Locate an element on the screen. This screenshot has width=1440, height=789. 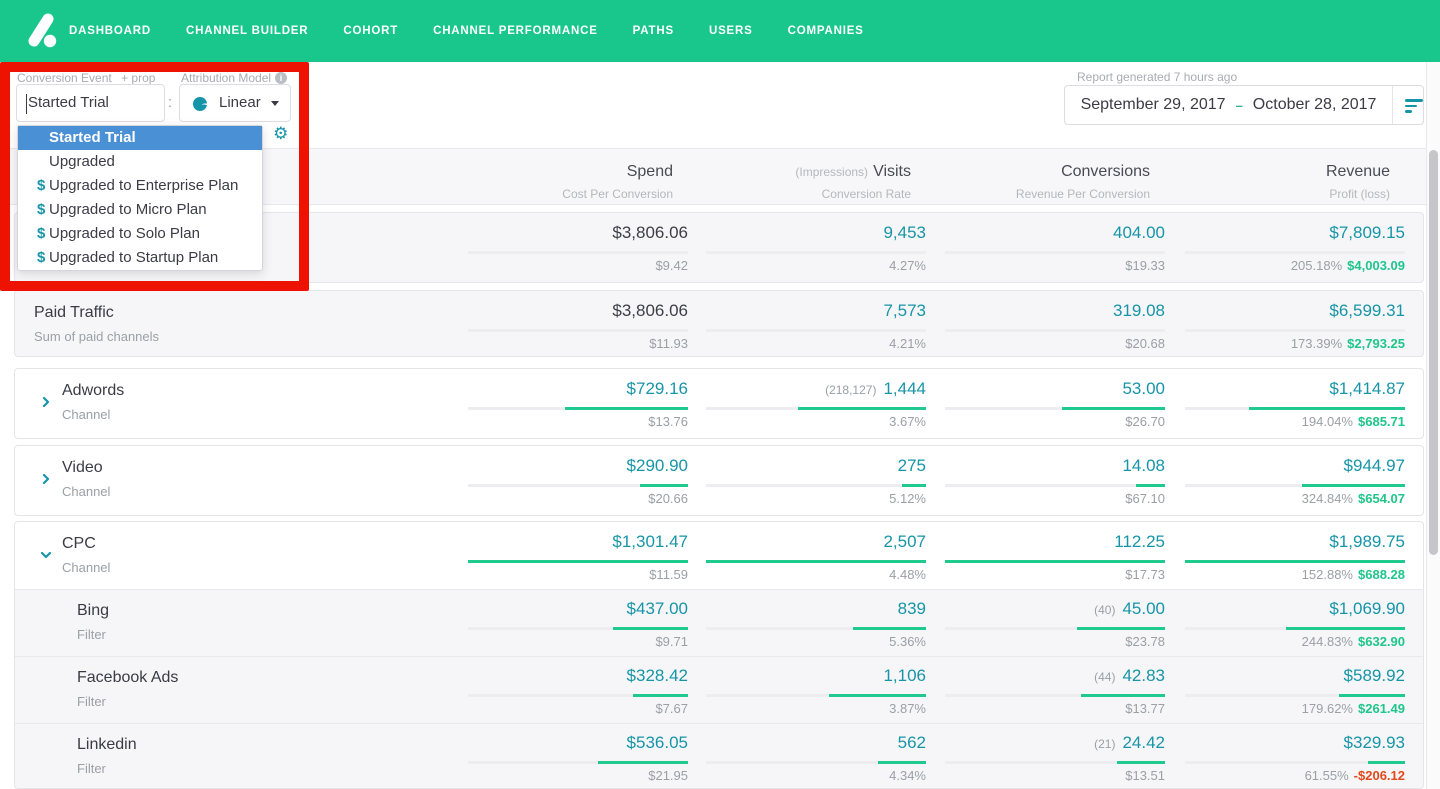
dropdown-item: $ Upgraded to Micro Plan is located at coordinates (140, 210).